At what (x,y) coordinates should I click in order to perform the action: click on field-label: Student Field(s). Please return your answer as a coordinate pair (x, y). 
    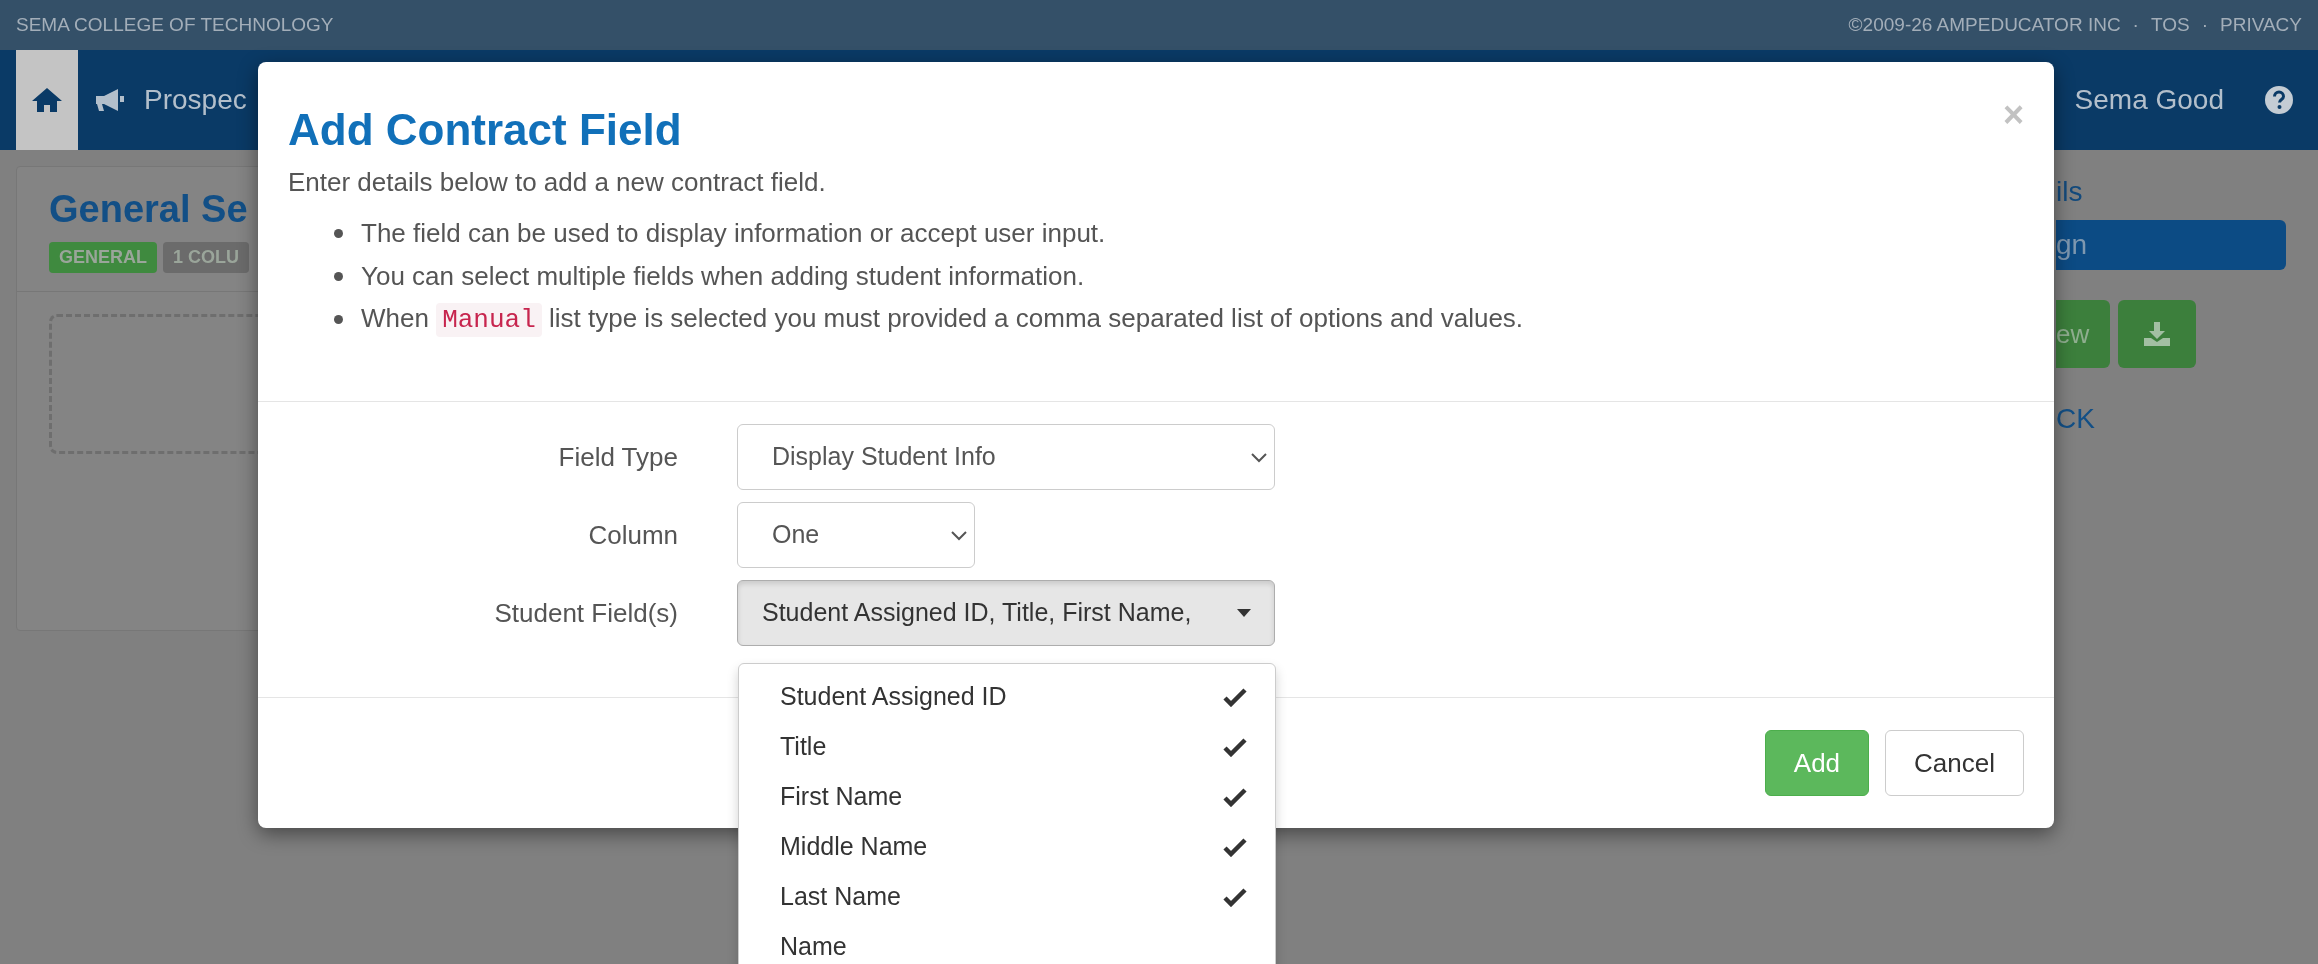
    Looking at the image, I should click on (585, 613).